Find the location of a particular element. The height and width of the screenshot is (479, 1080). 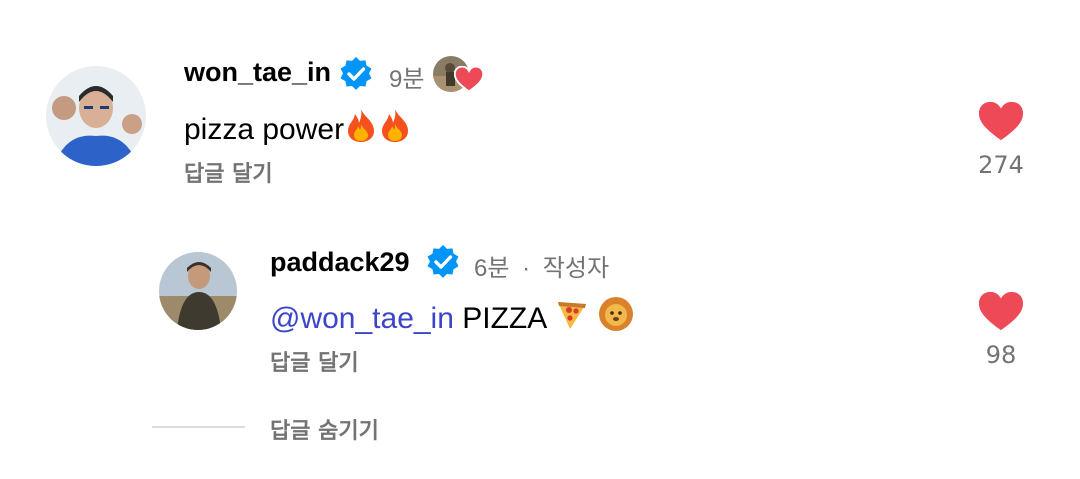

comment-body: pizza power is located at coordinates (264, 129).